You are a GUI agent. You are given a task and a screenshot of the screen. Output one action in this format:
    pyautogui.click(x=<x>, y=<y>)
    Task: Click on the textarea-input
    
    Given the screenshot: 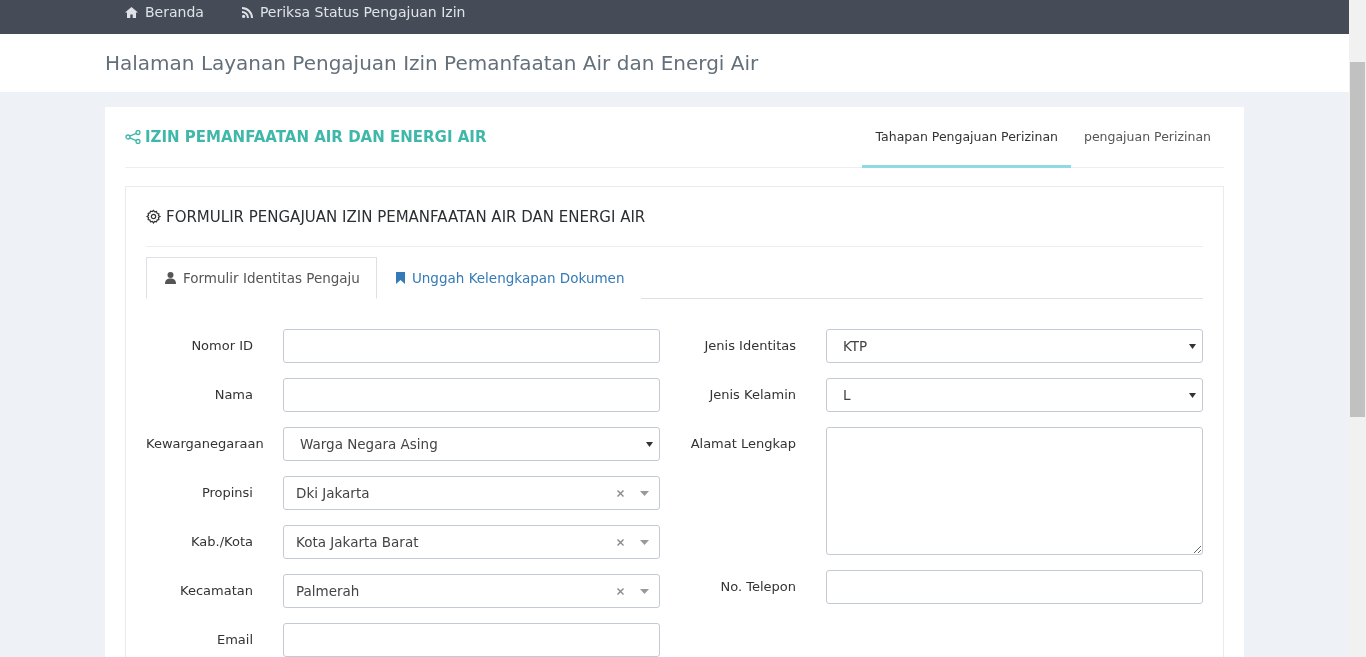 What is the action you would take?
    pyautogui.click(x=1014, y=491)
    